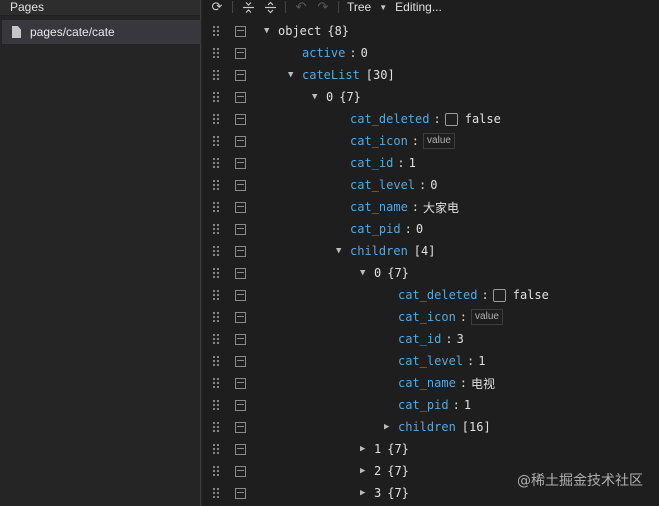  What do you see at coordinates (217, 7) in the screenshot?
I see `refresh-icon: ⟳` at bounding box center [217, 7].